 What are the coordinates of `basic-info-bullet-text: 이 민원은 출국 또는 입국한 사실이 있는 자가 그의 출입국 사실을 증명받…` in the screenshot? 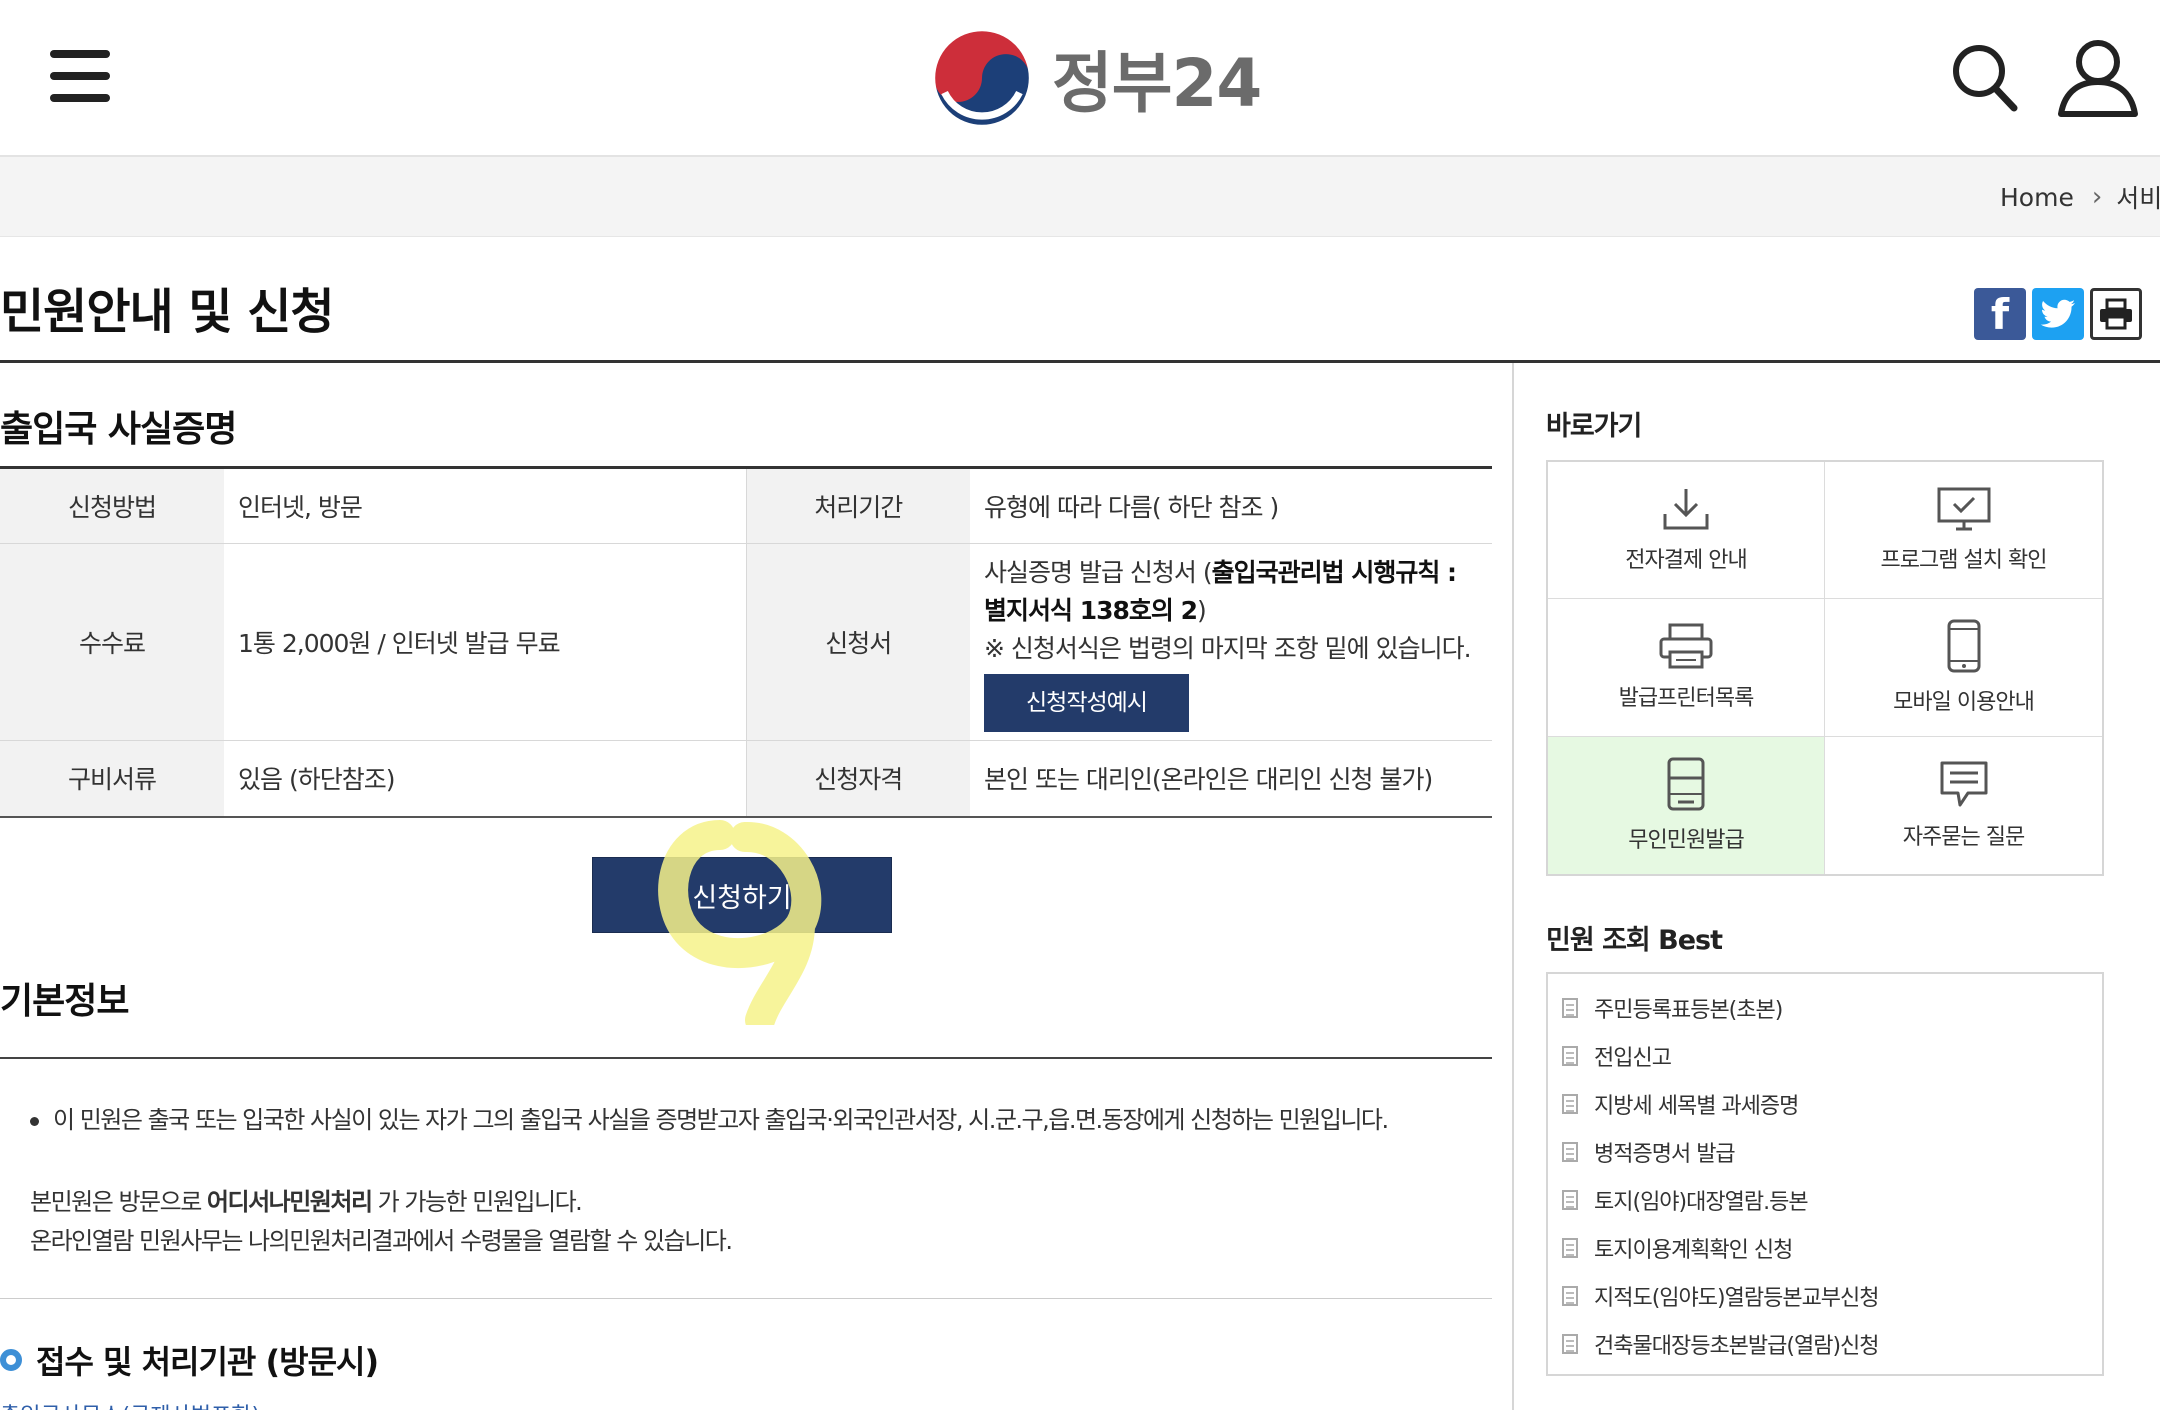 It's located at (721, 1120).